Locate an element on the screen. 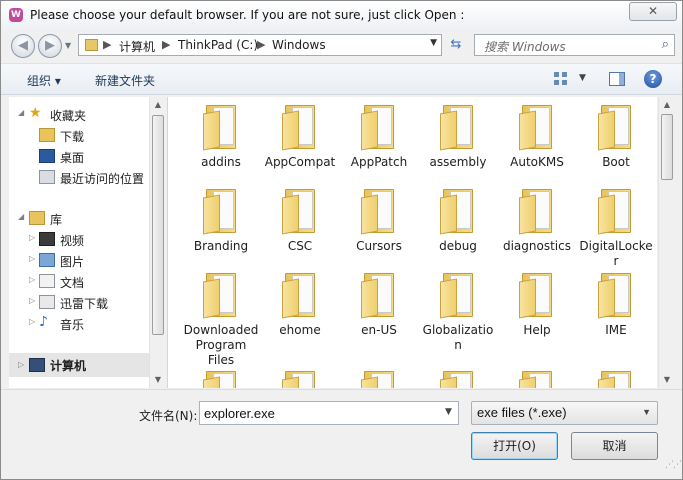  tree-item-downloads: 下载 is located at coordinates (79, 136).